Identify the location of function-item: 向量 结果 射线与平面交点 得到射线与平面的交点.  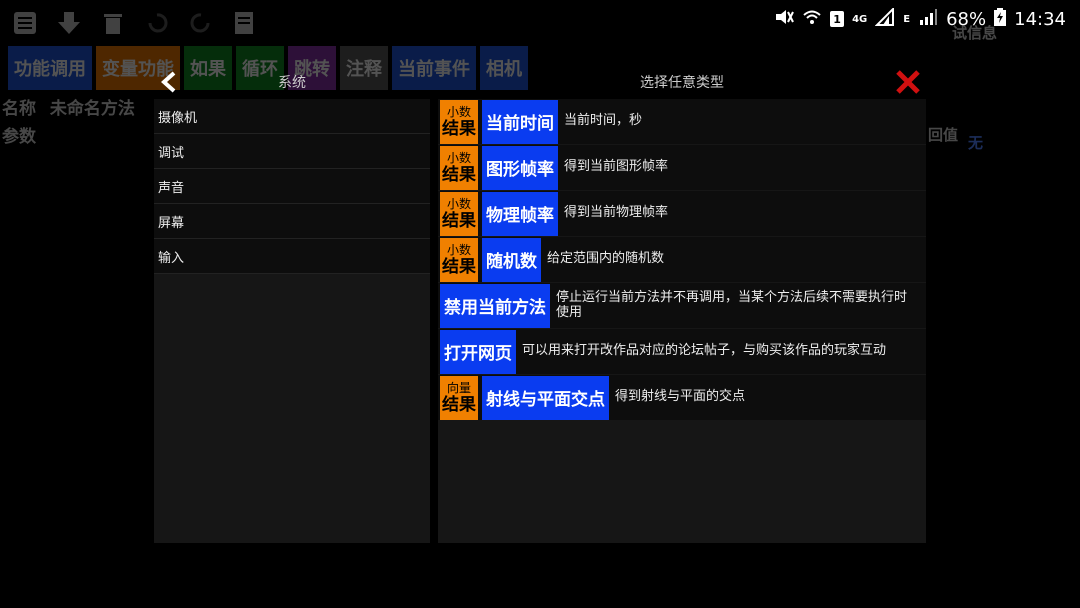
(682, 397).